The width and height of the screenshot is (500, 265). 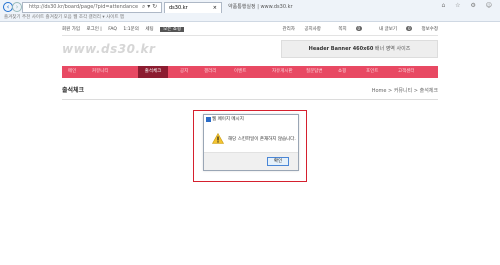 What do you see at coordinates (392, 49) in the screenshot?
I see `banner-text: 배너 영역 사이즈` at bounding box center [392, 49].